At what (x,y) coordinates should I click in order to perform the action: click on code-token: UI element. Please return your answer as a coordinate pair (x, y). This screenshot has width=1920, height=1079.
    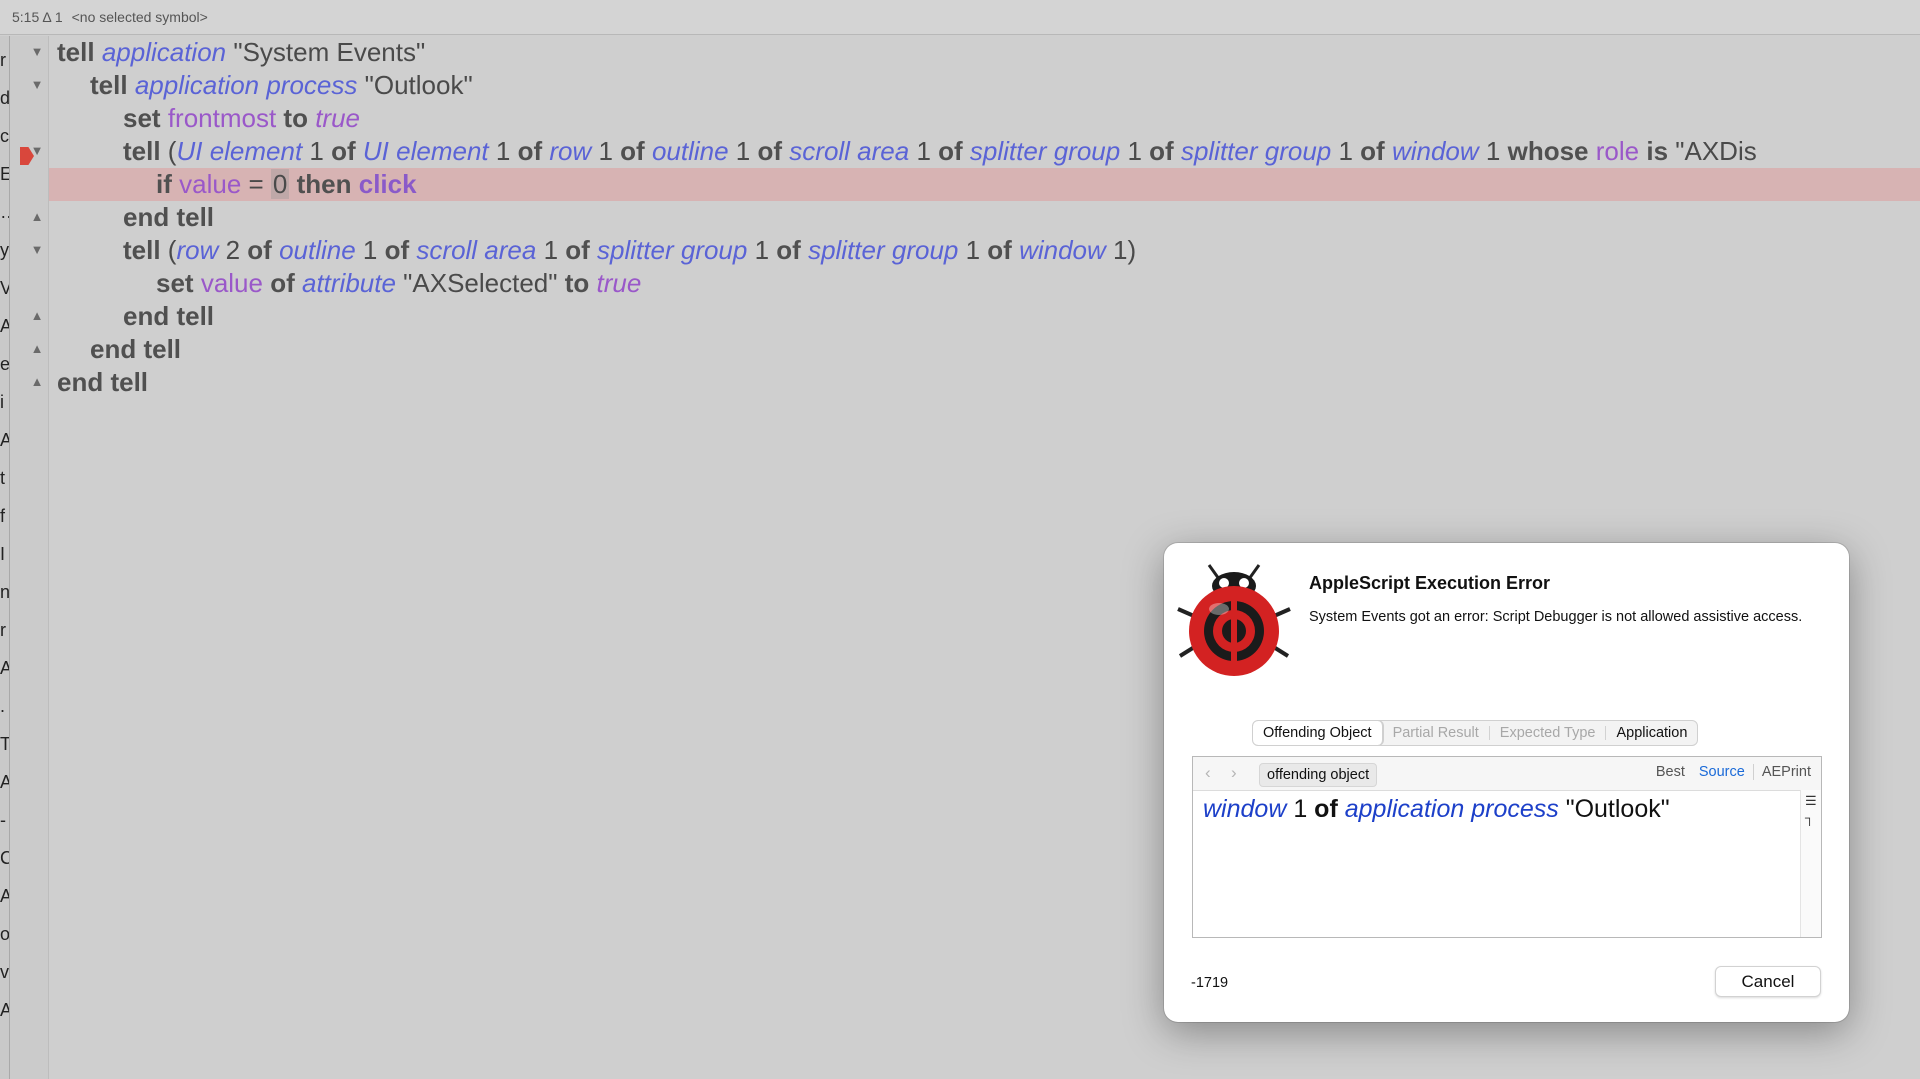
    Looking at the image, I should click on (425, 151).